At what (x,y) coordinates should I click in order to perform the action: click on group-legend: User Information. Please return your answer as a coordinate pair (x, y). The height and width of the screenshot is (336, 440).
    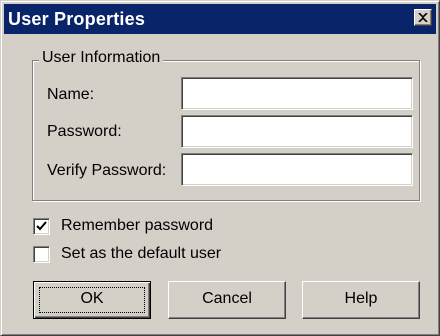
    Looking at the image, I should click on (101, 58).